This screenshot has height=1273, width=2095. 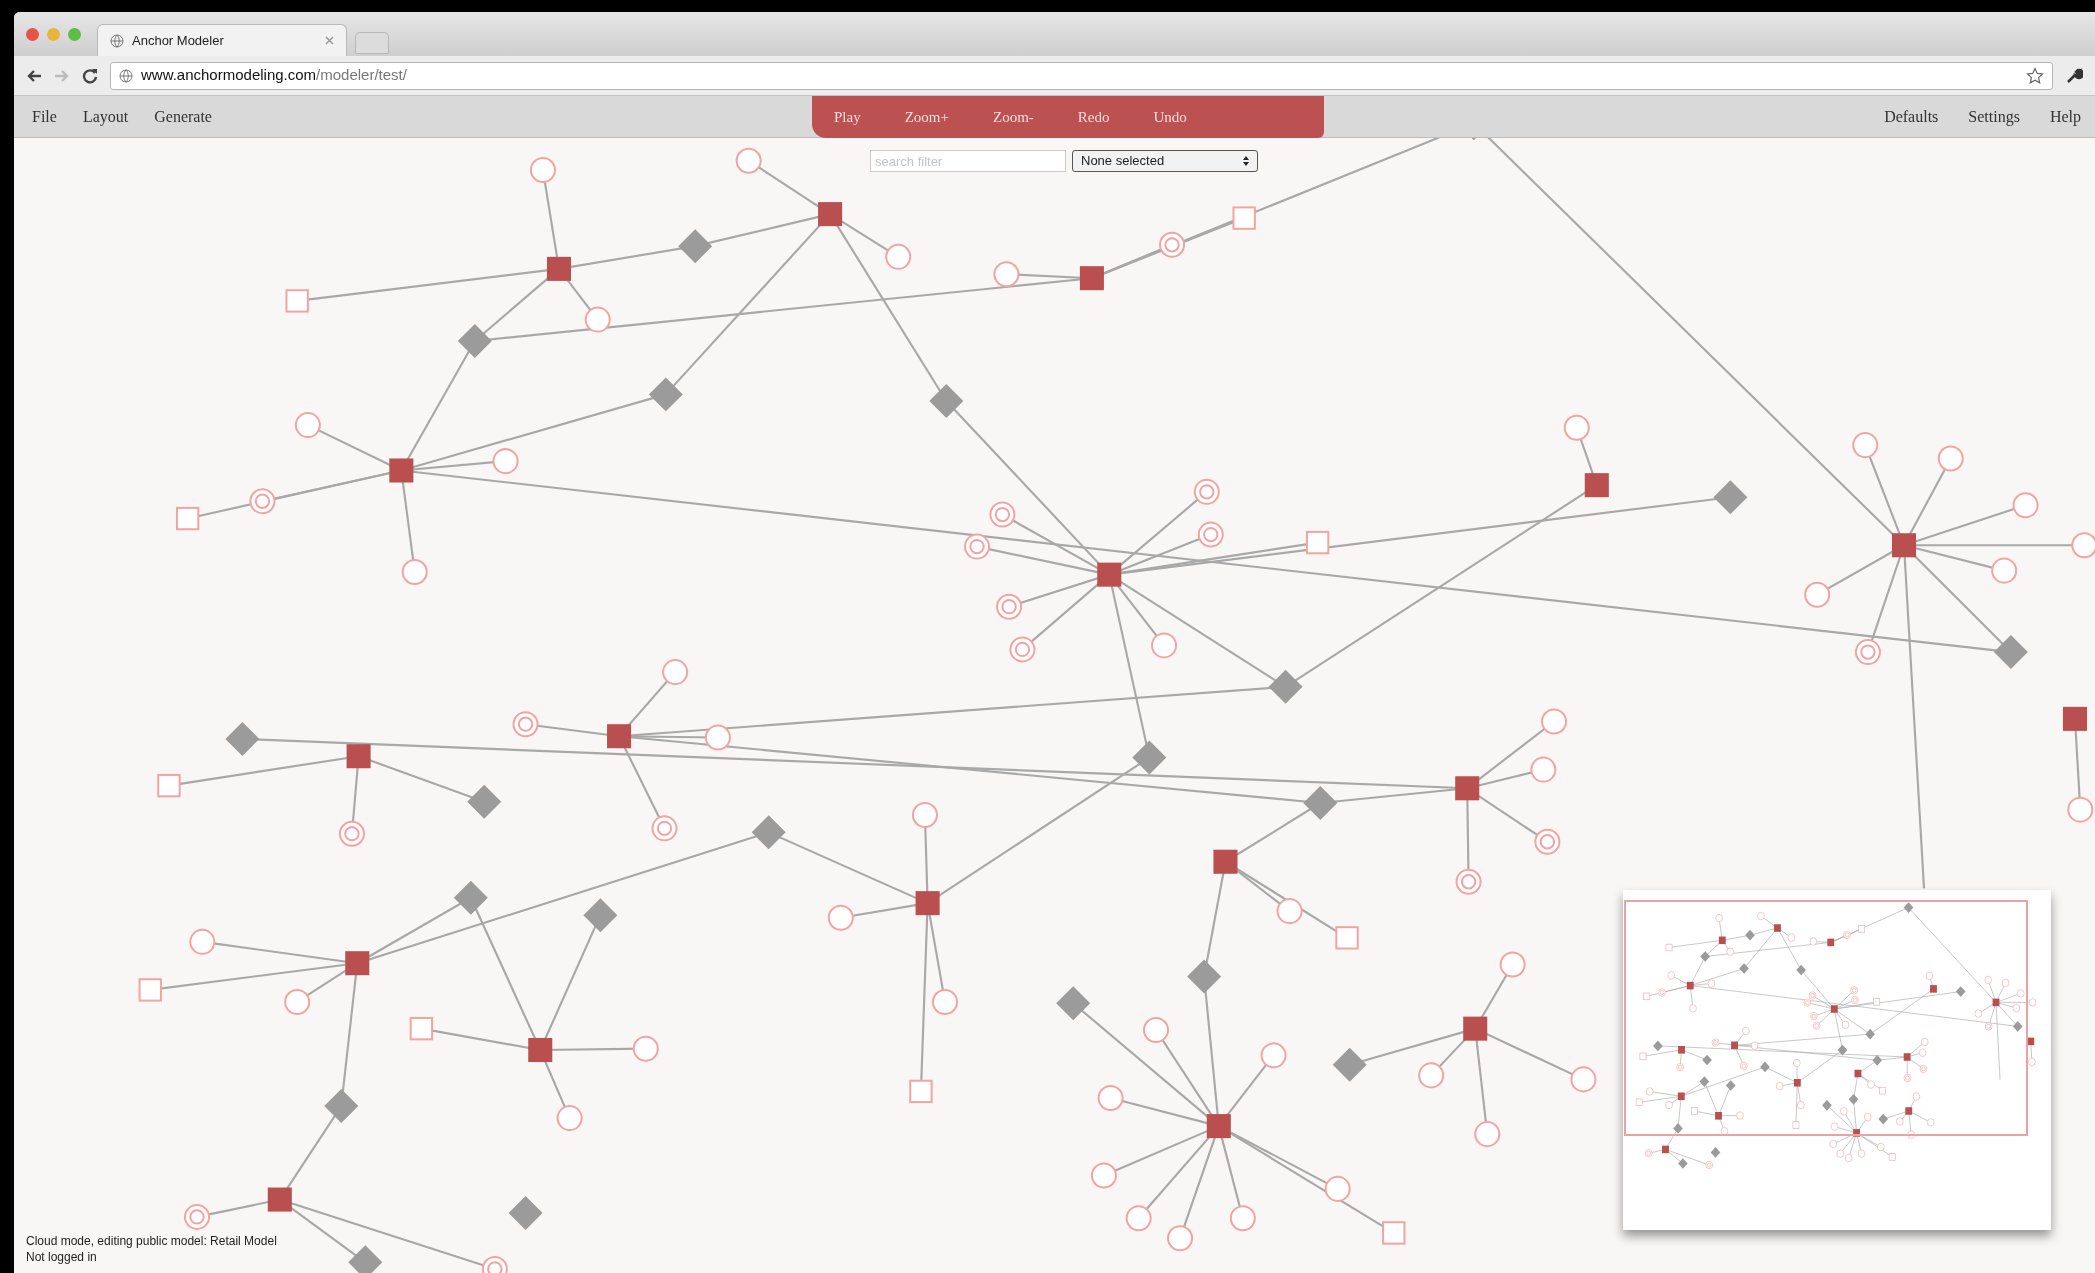 What do you see at coordinates (1170, 117) in the screenshot?
I see `toolbar-button: Undo` at bounding box center [1170, 117].